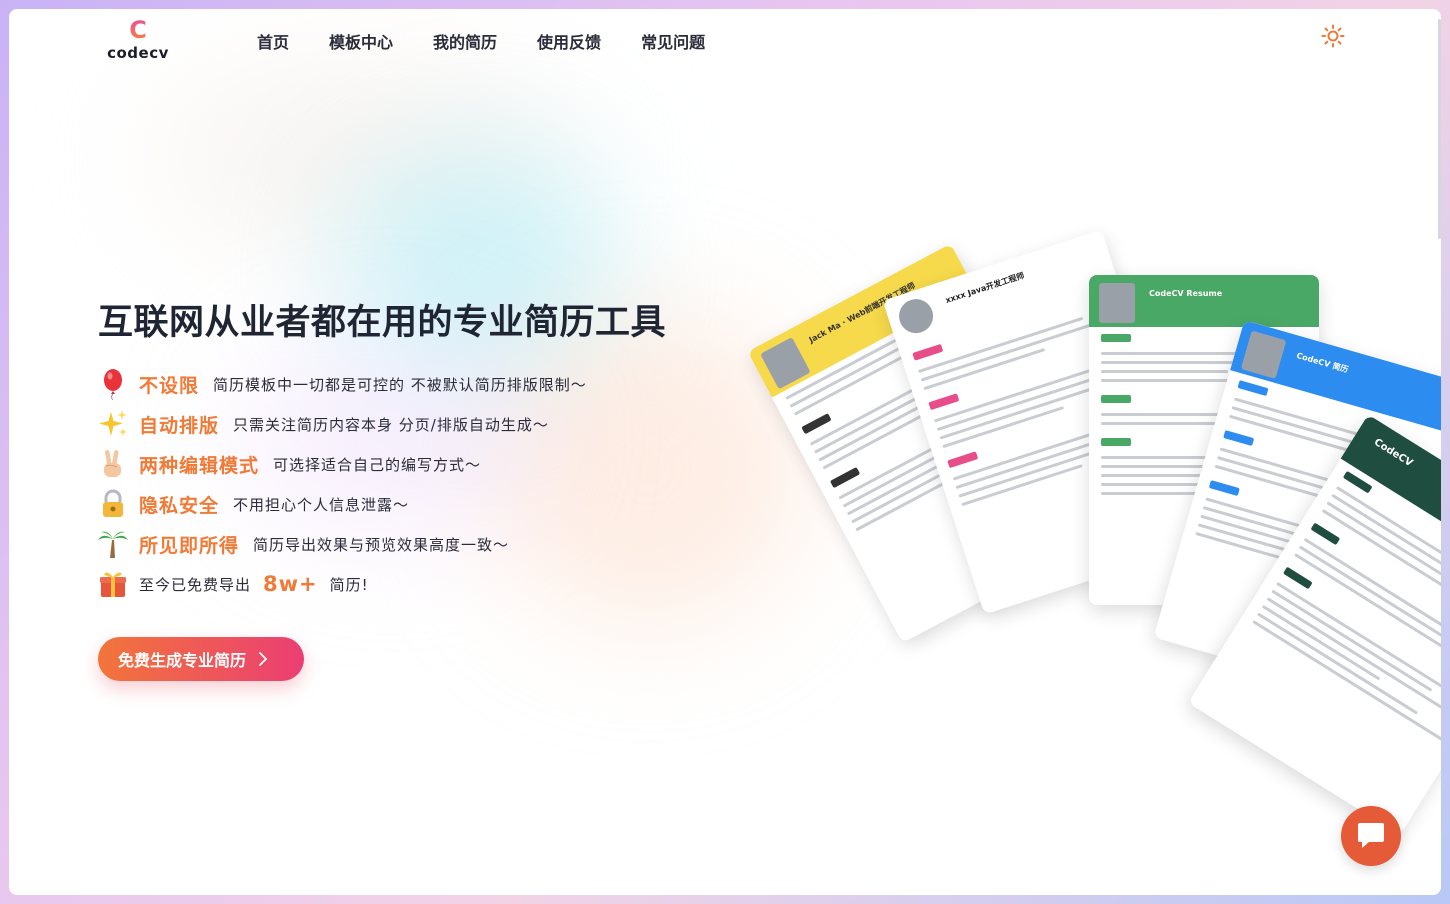 The width and height of the screenshot is (1450, 904). What do you see at coordinates (377, 464) in the screenshot?
I see `feature-desc: 可选择适合自己的编写方式～` at bounding box center [377, 464].